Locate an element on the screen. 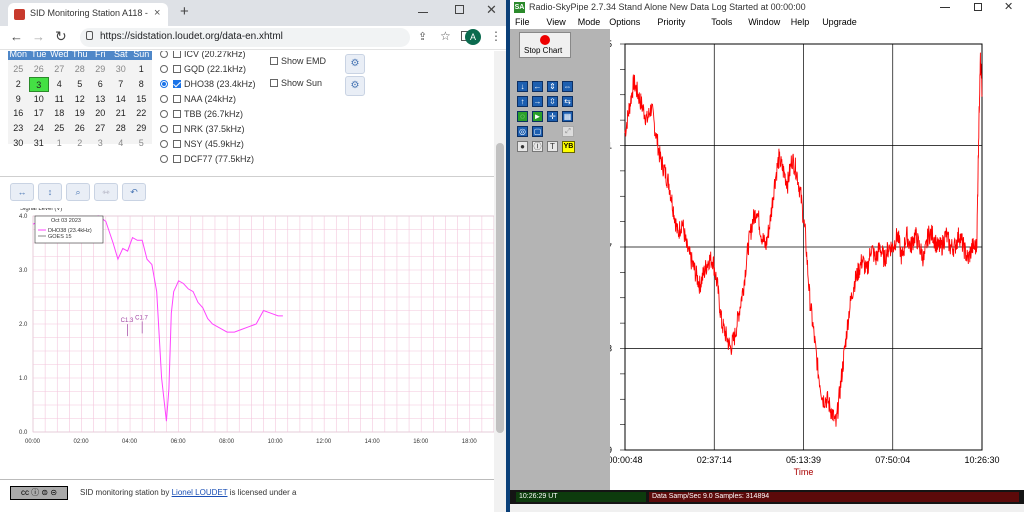 The width and height of the screenshot is (1024, 512). calendar-day: 22 is located at coordinates (141, 113).